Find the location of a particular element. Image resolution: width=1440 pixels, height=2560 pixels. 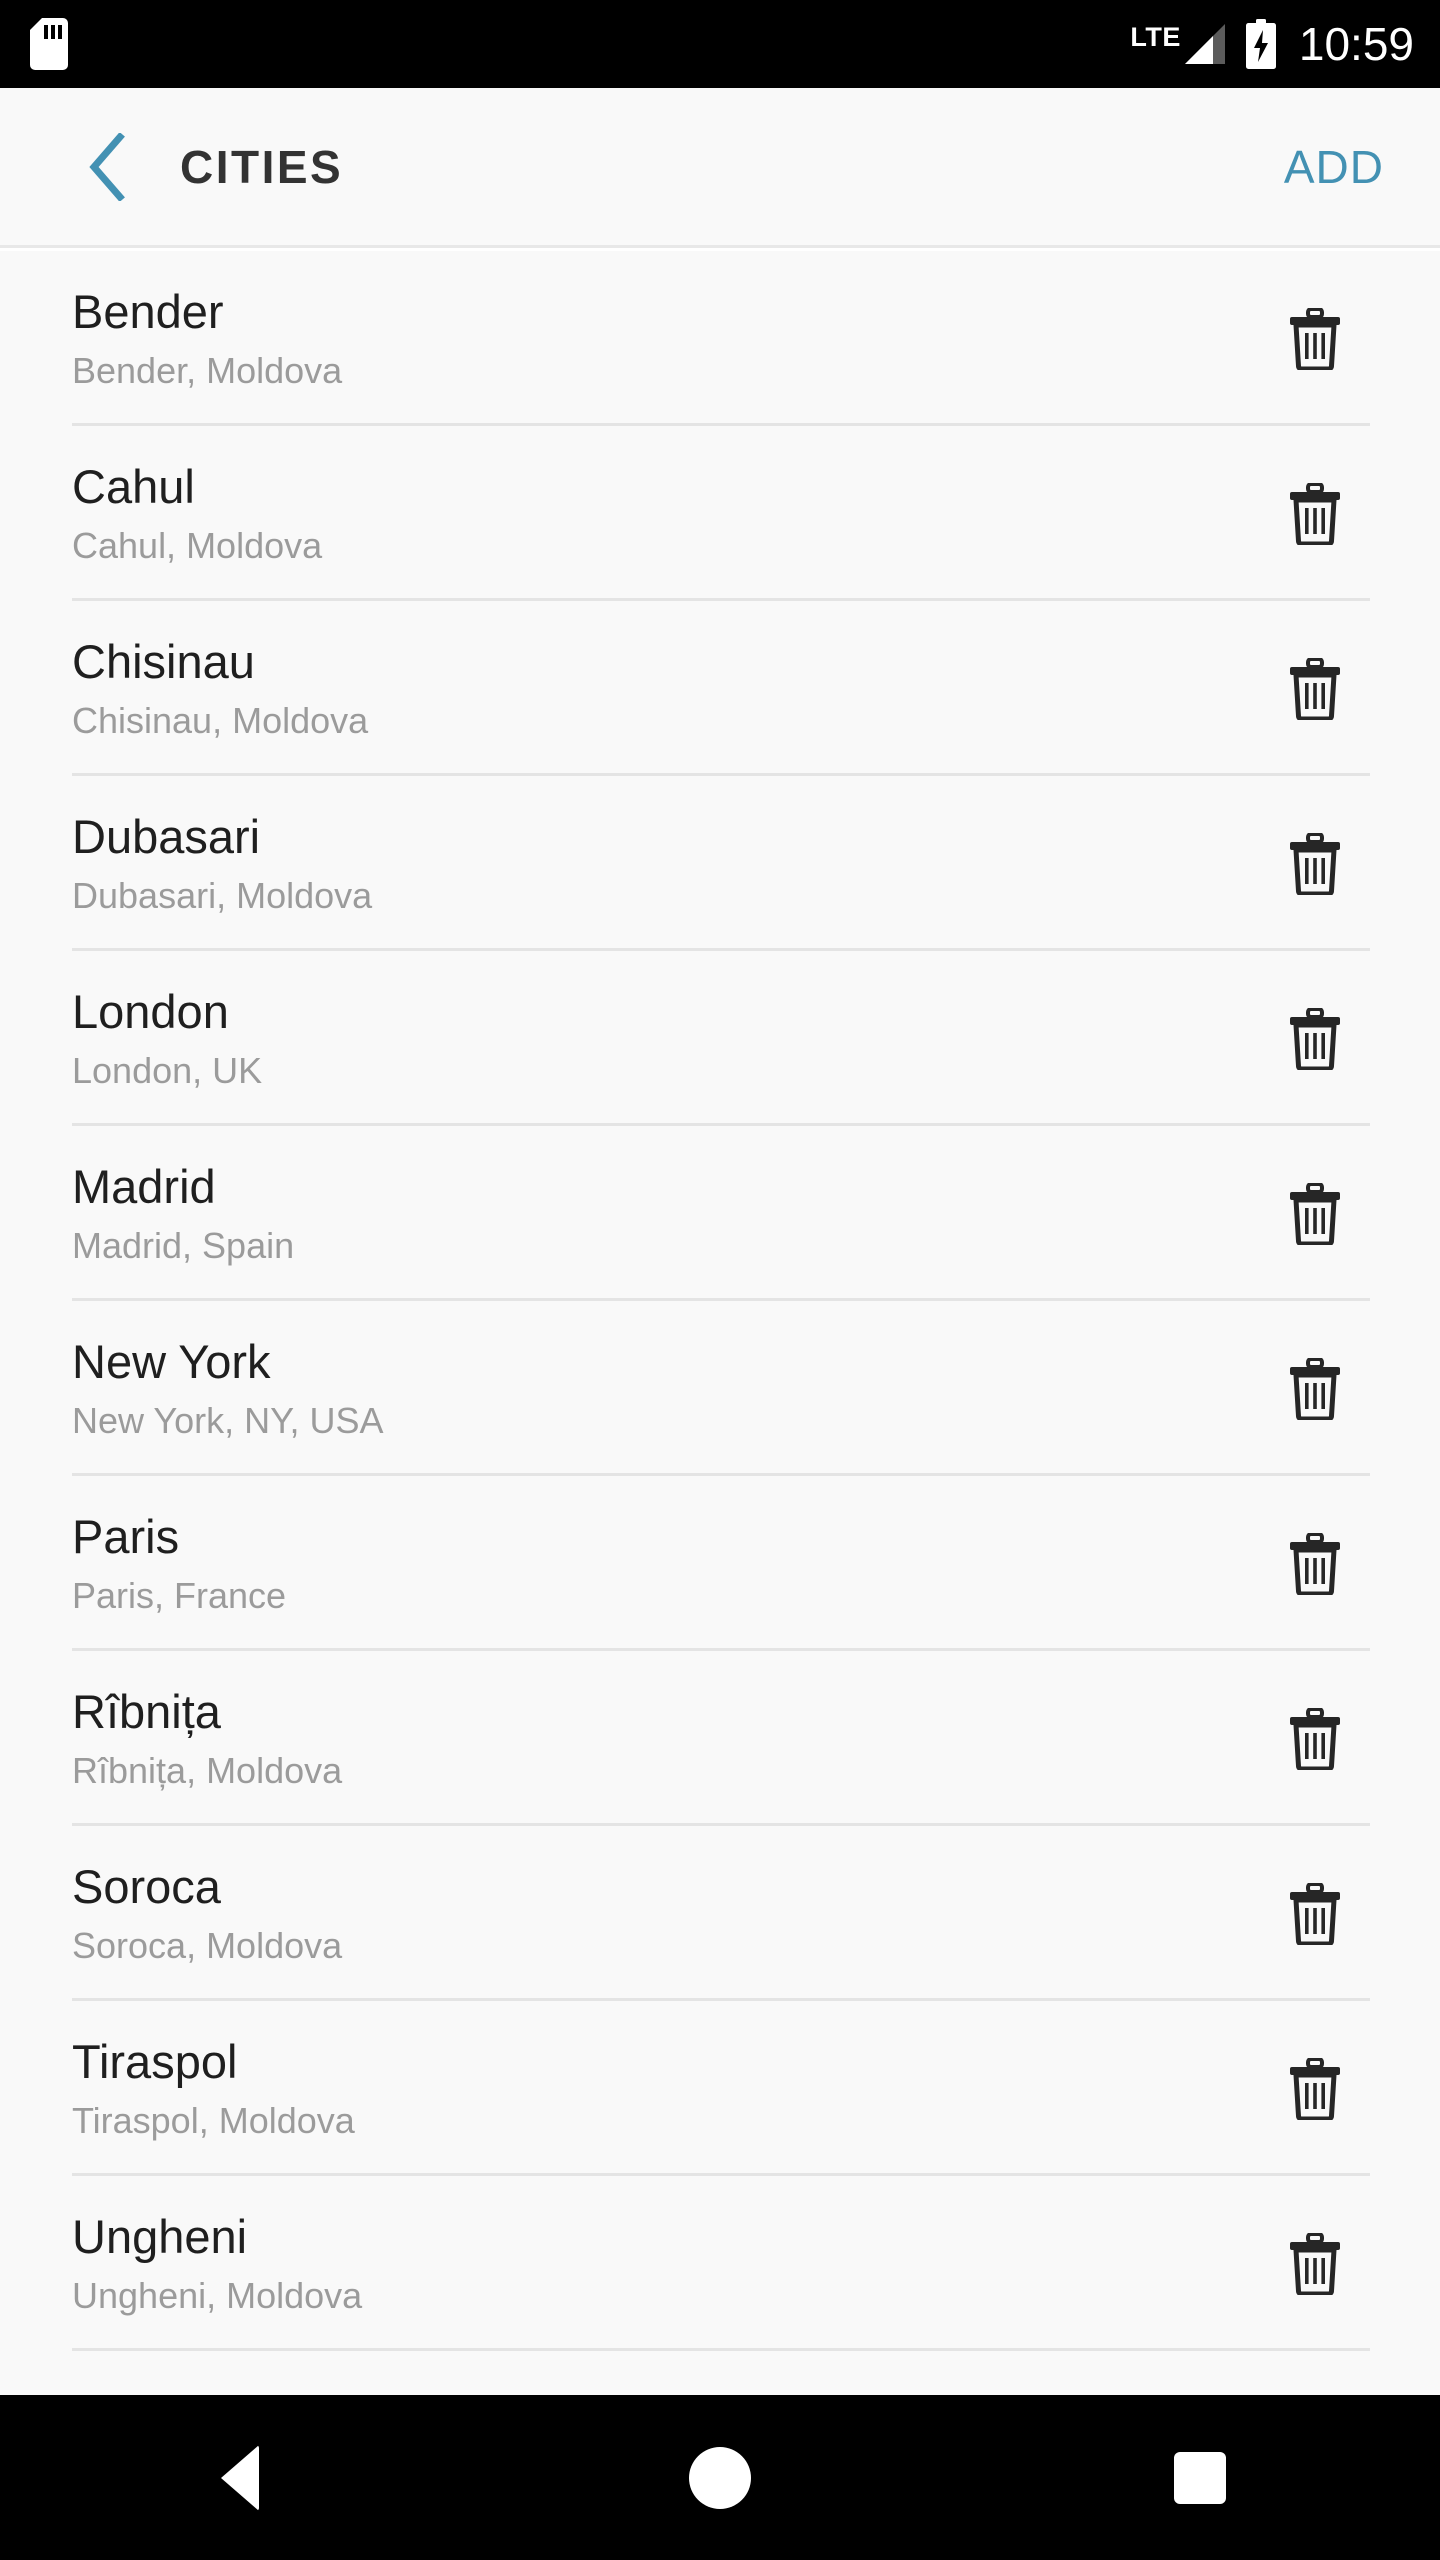

city-name: Ungheni is located at coordinates (160, 2236).